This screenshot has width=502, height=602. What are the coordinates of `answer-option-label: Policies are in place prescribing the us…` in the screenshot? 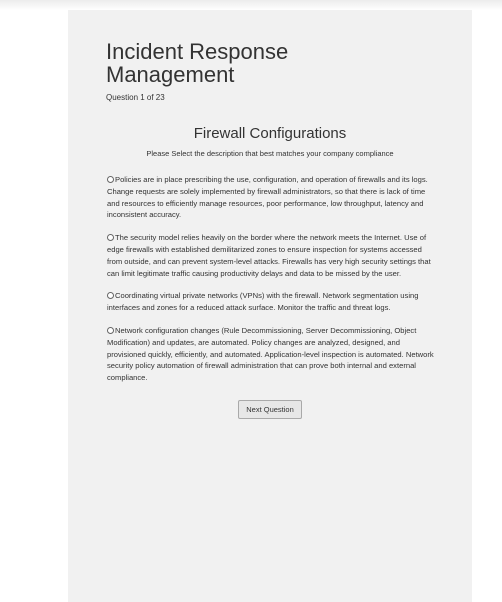 It's located at (267, 197).